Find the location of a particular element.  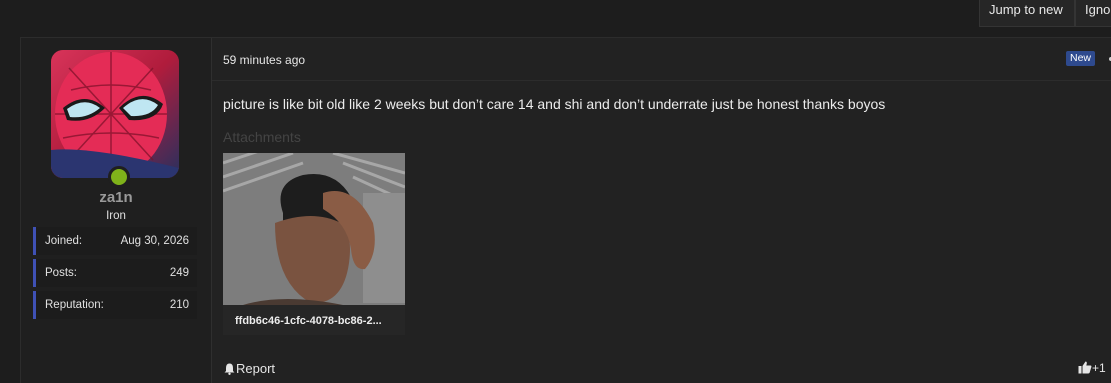

like-button: +1 is located at coordinates (1092, 368).